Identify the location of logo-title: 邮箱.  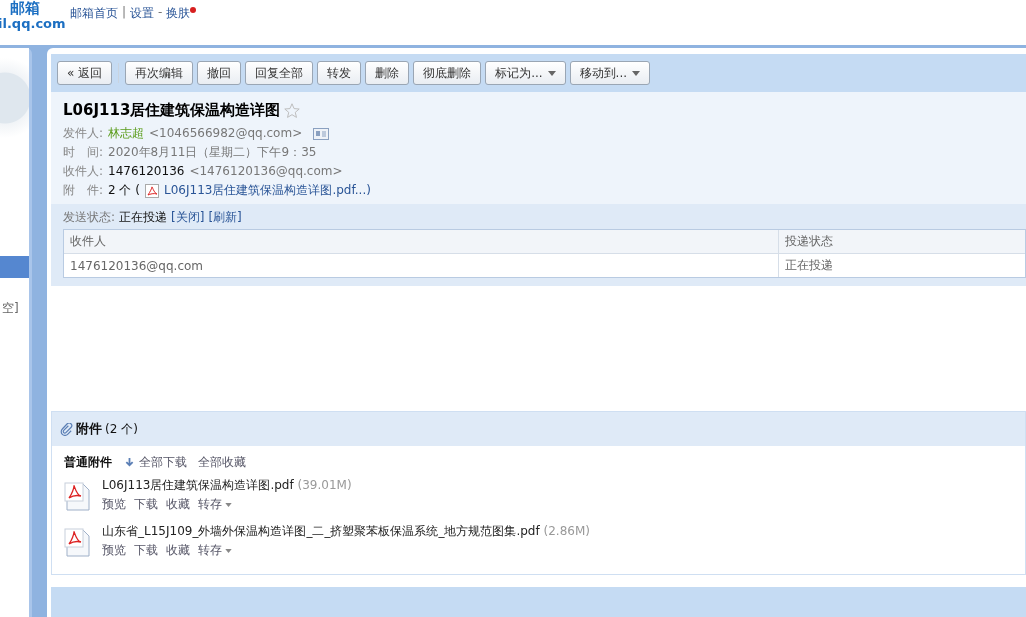
(25, 8).